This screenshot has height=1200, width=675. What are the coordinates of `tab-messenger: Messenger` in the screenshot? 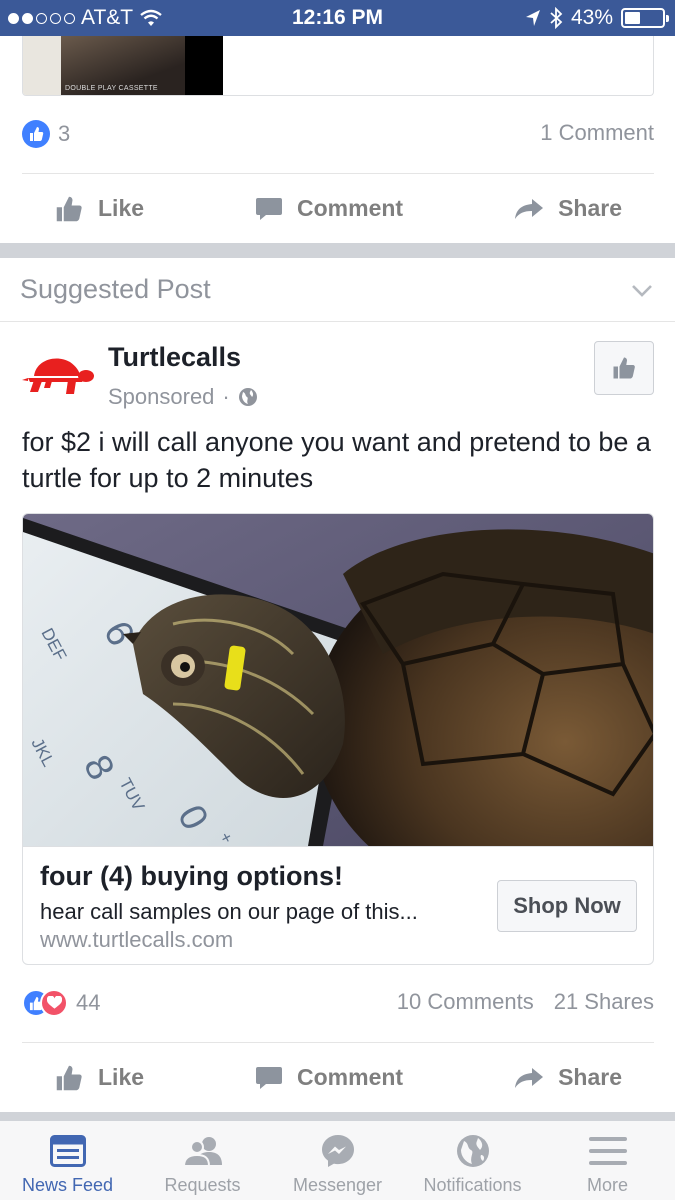 It's located at (337, 1160).